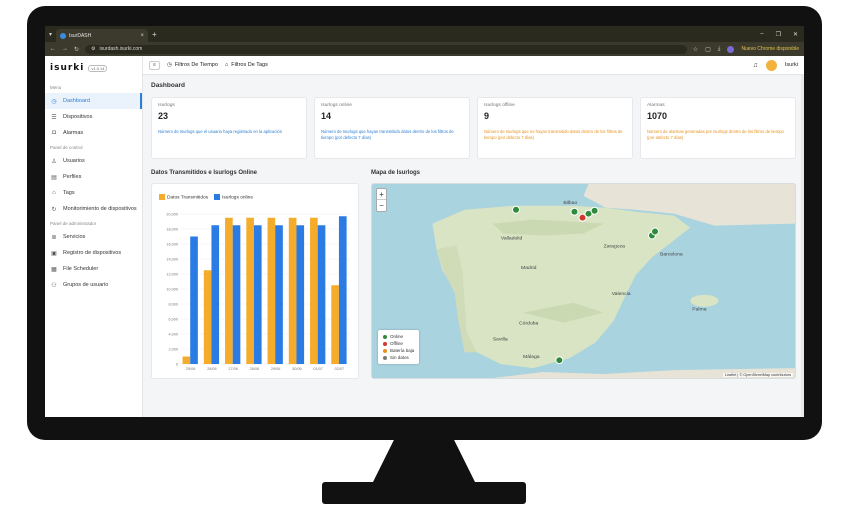 This screenshot has width=850, height=512. What do you see at coordinates (69, 193) in the screenshot?
I see `sidebar-item-label: Tags` at bounding box center [69, 193].